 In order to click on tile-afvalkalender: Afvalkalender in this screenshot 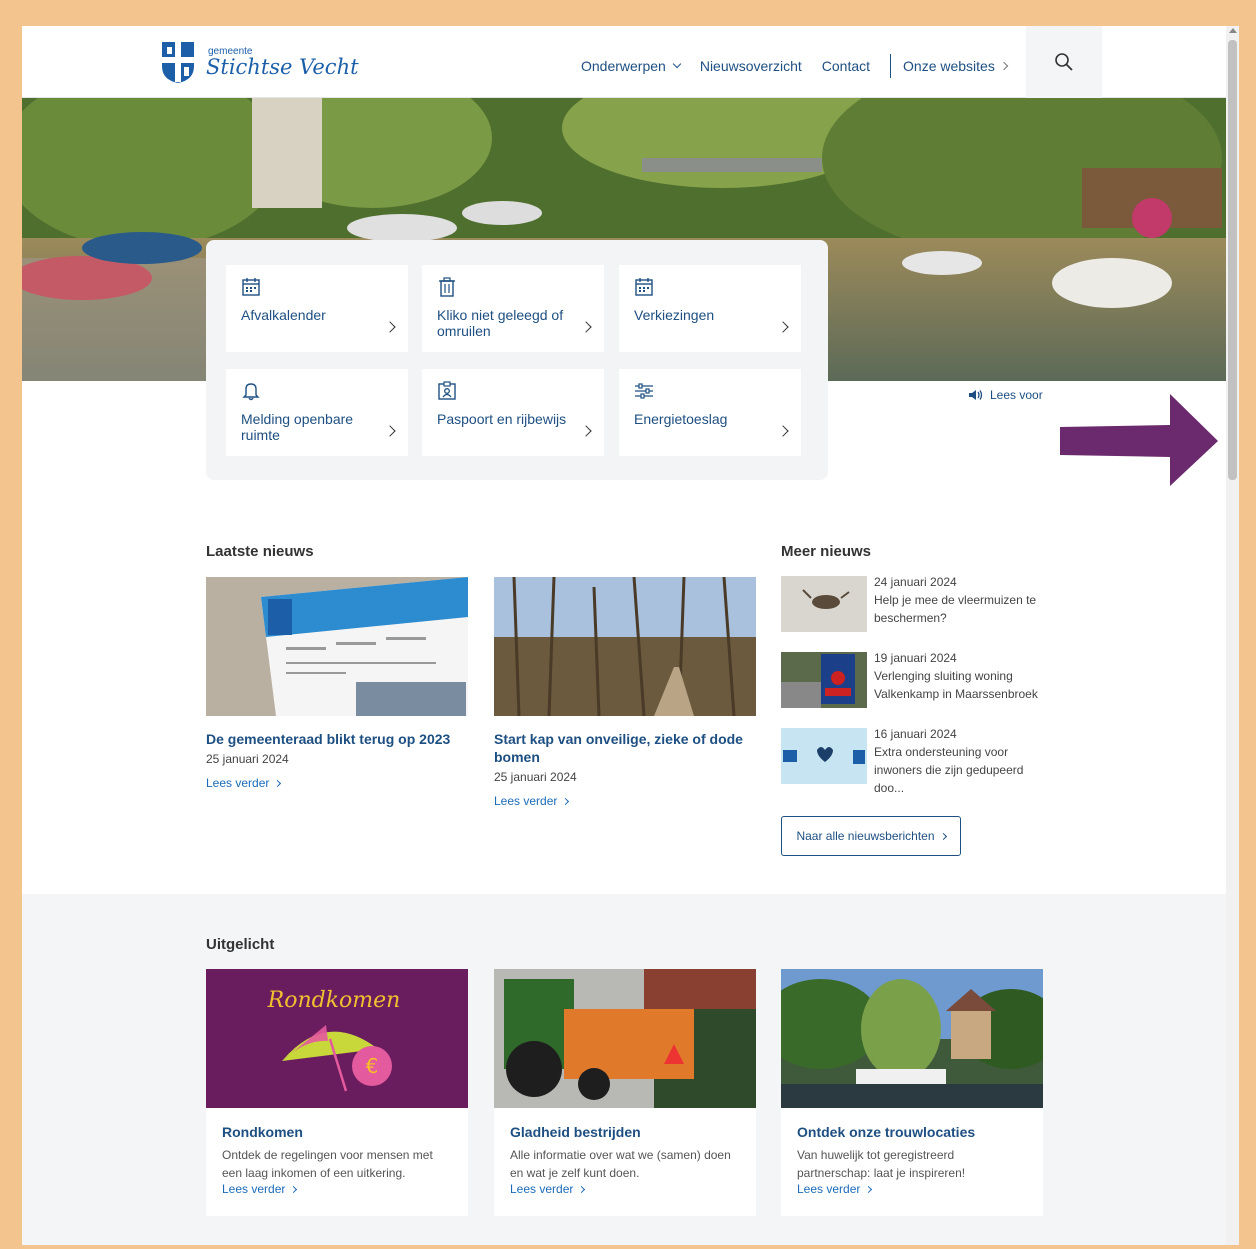, I will do `click(317, 308)`.